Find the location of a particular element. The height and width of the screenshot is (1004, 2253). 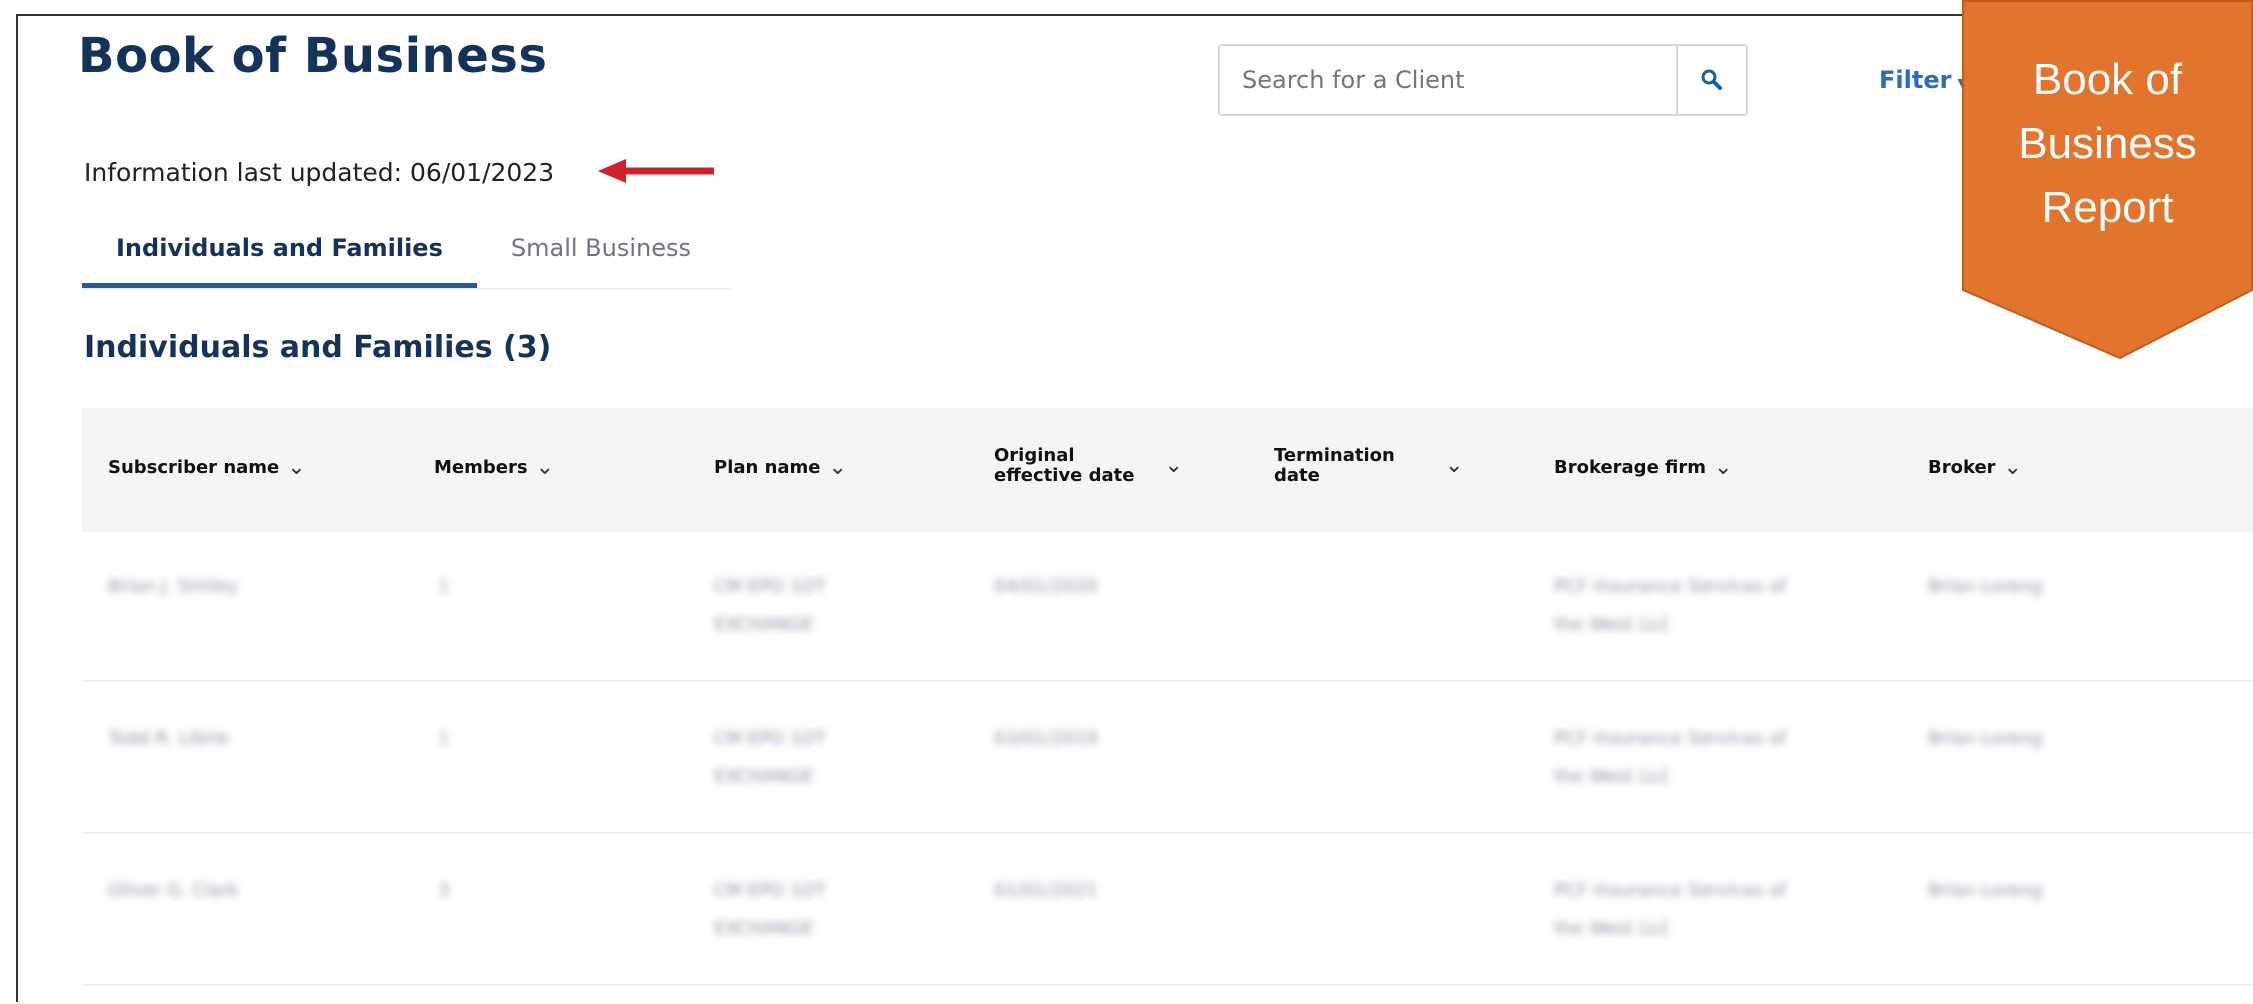

red-arrow-annotation is located at coordinates (656, 171).